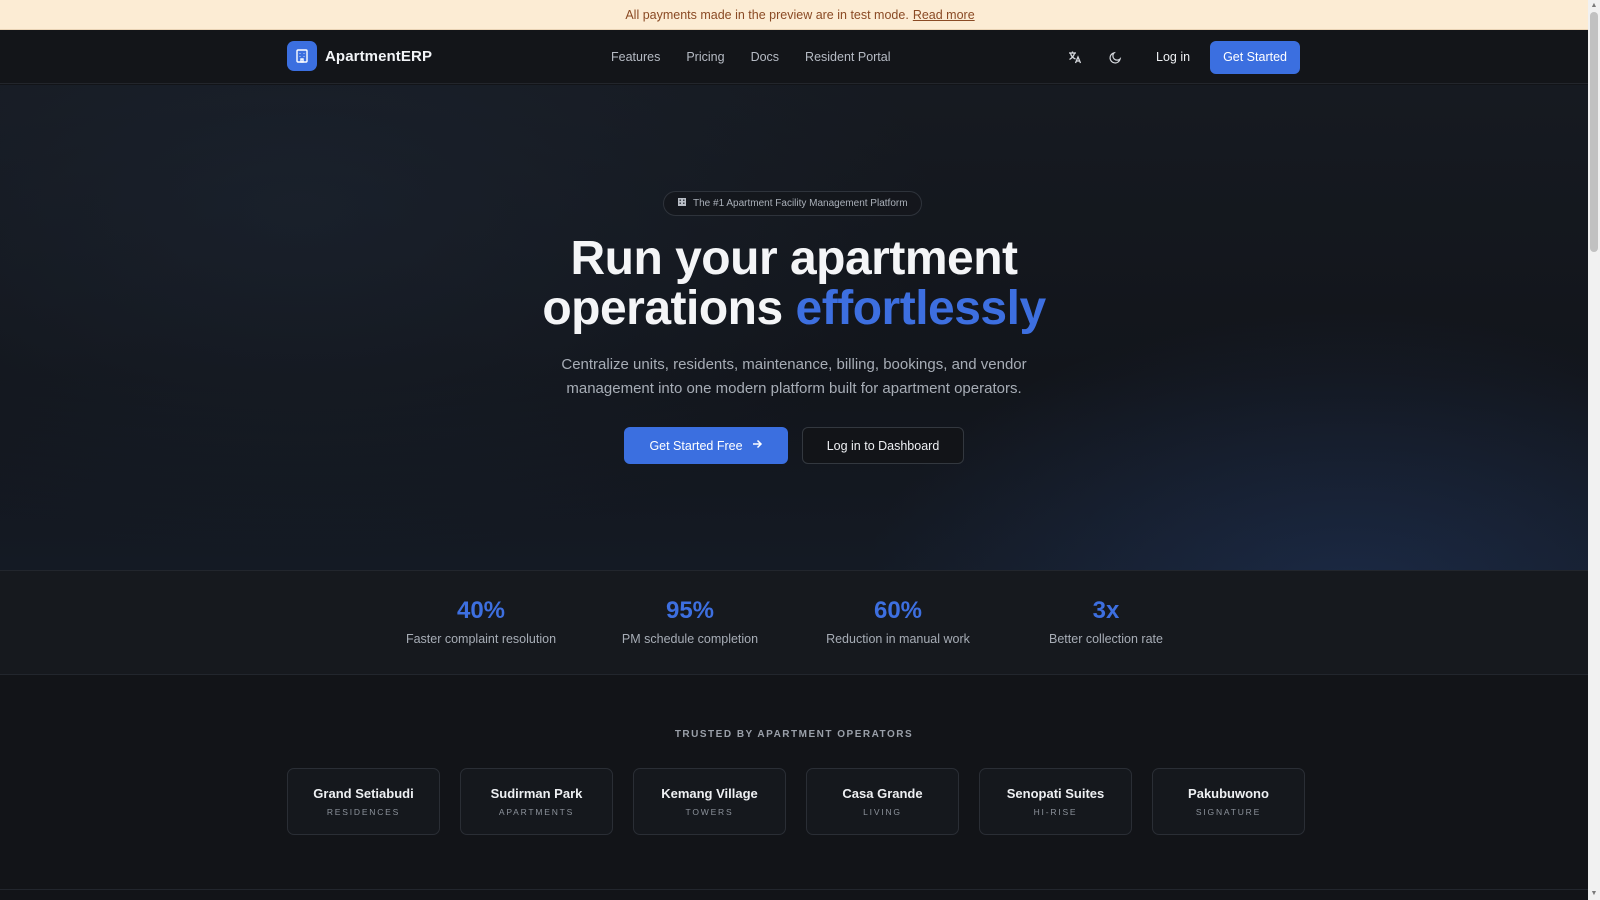  What do you see at coordinates (898, 639) in the screenshot?
I see `stat-label: Reduction in manual work` at bounding box center [898, 639].